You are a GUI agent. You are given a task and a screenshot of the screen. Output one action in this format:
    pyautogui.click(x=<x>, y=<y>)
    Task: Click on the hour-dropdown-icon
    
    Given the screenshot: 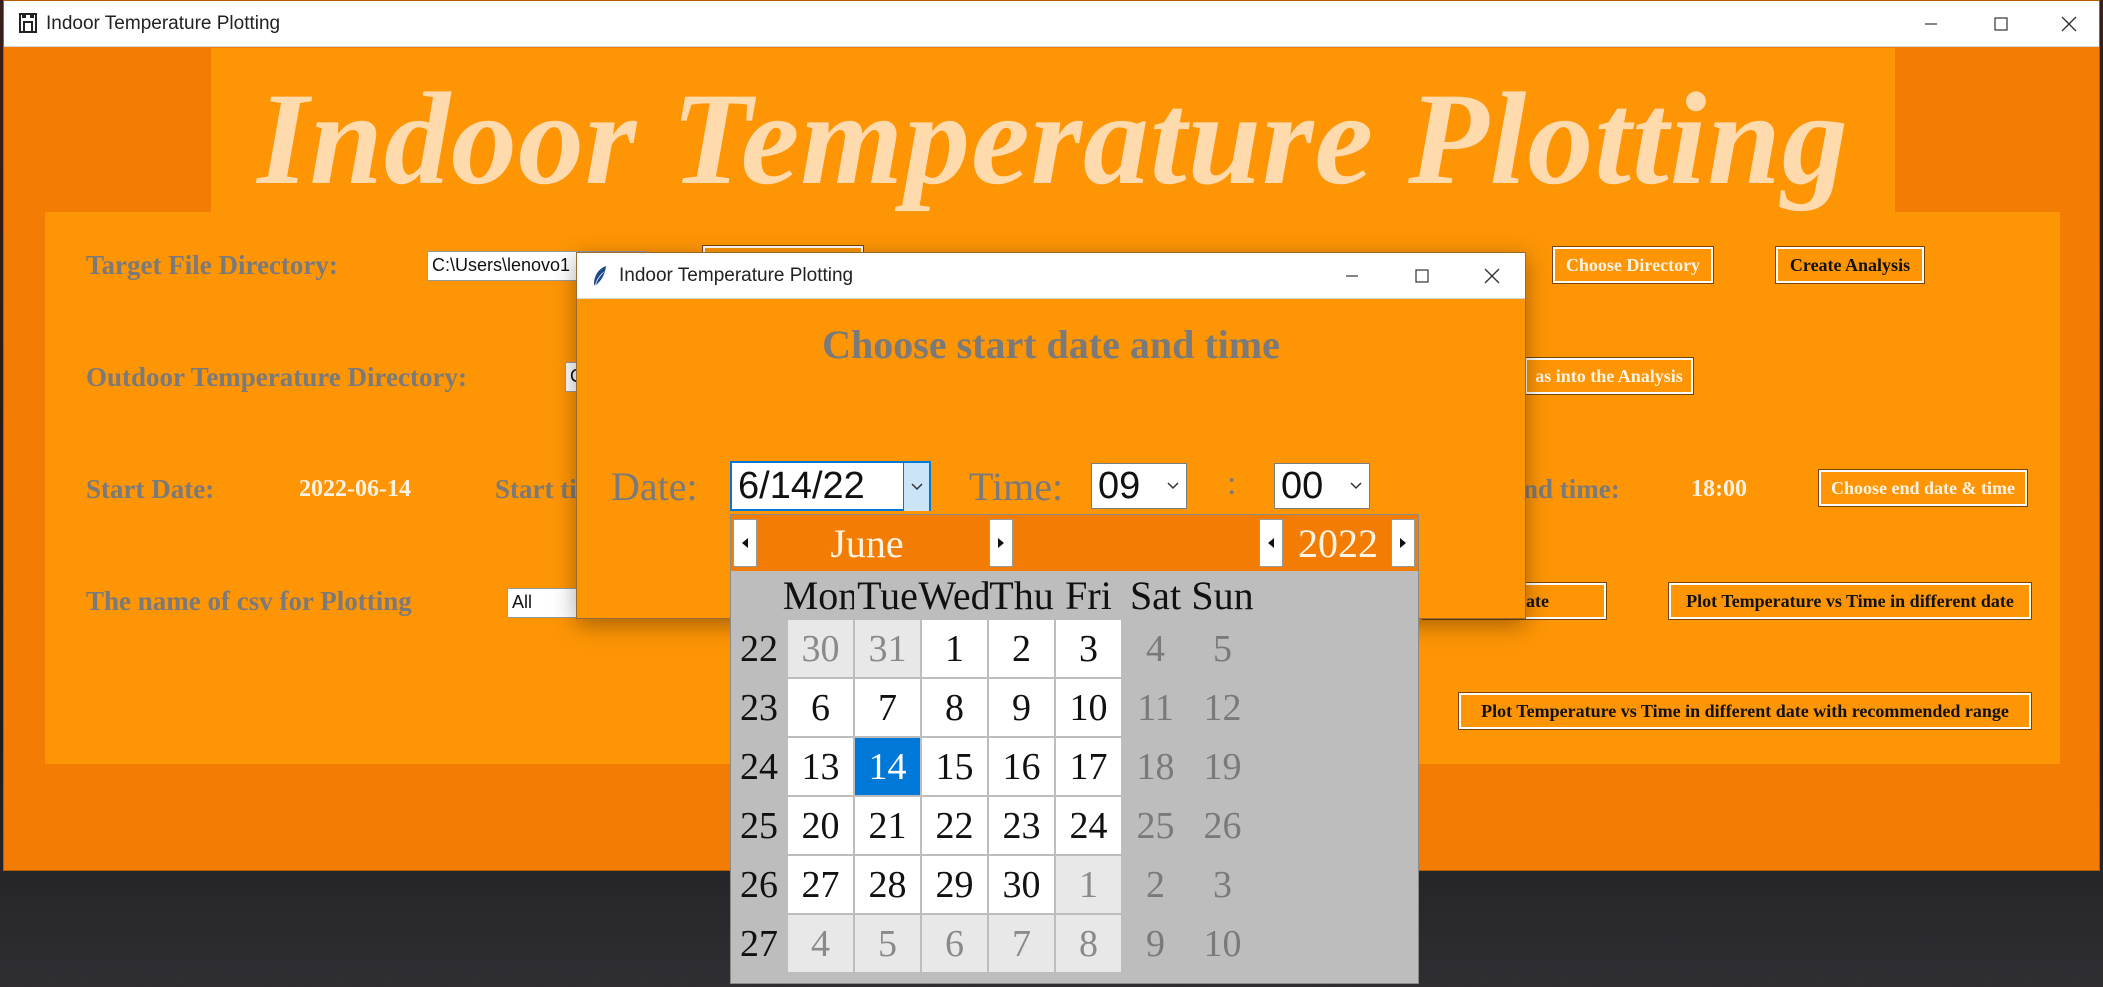 What is the action you would take?
    pyautogui.click(x=1173, y=486)
    